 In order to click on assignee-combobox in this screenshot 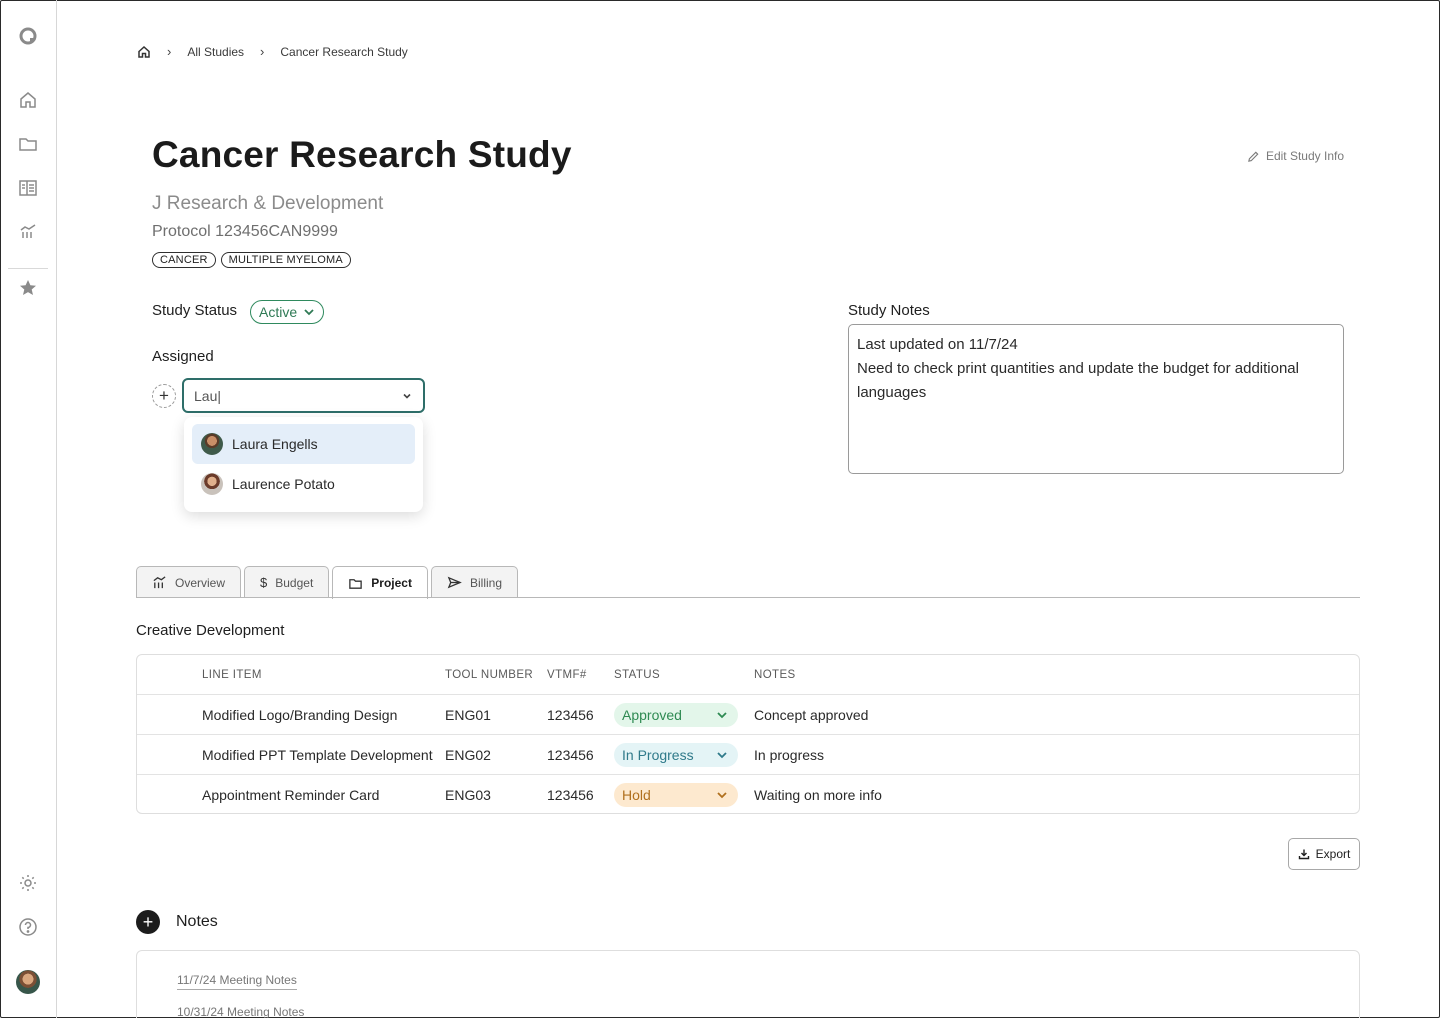, I will do `click(303, 395)`.